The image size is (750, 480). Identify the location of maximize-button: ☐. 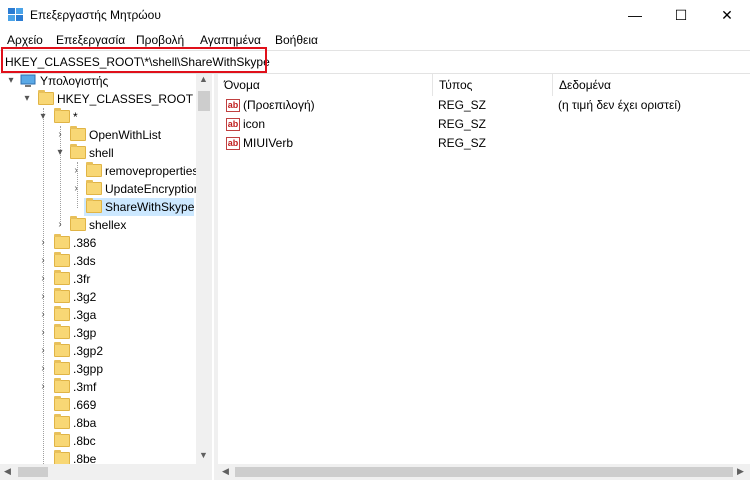
(681, 15).